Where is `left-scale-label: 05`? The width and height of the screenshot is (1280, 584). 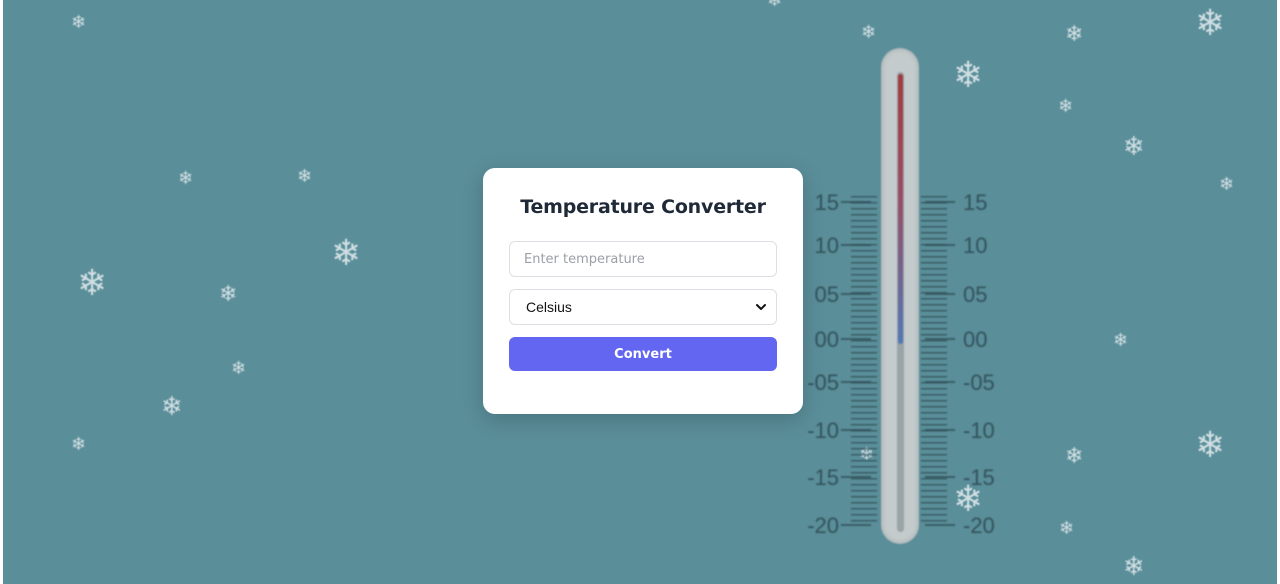
left-scale-label: 05 is located at coordinates (826, 294).